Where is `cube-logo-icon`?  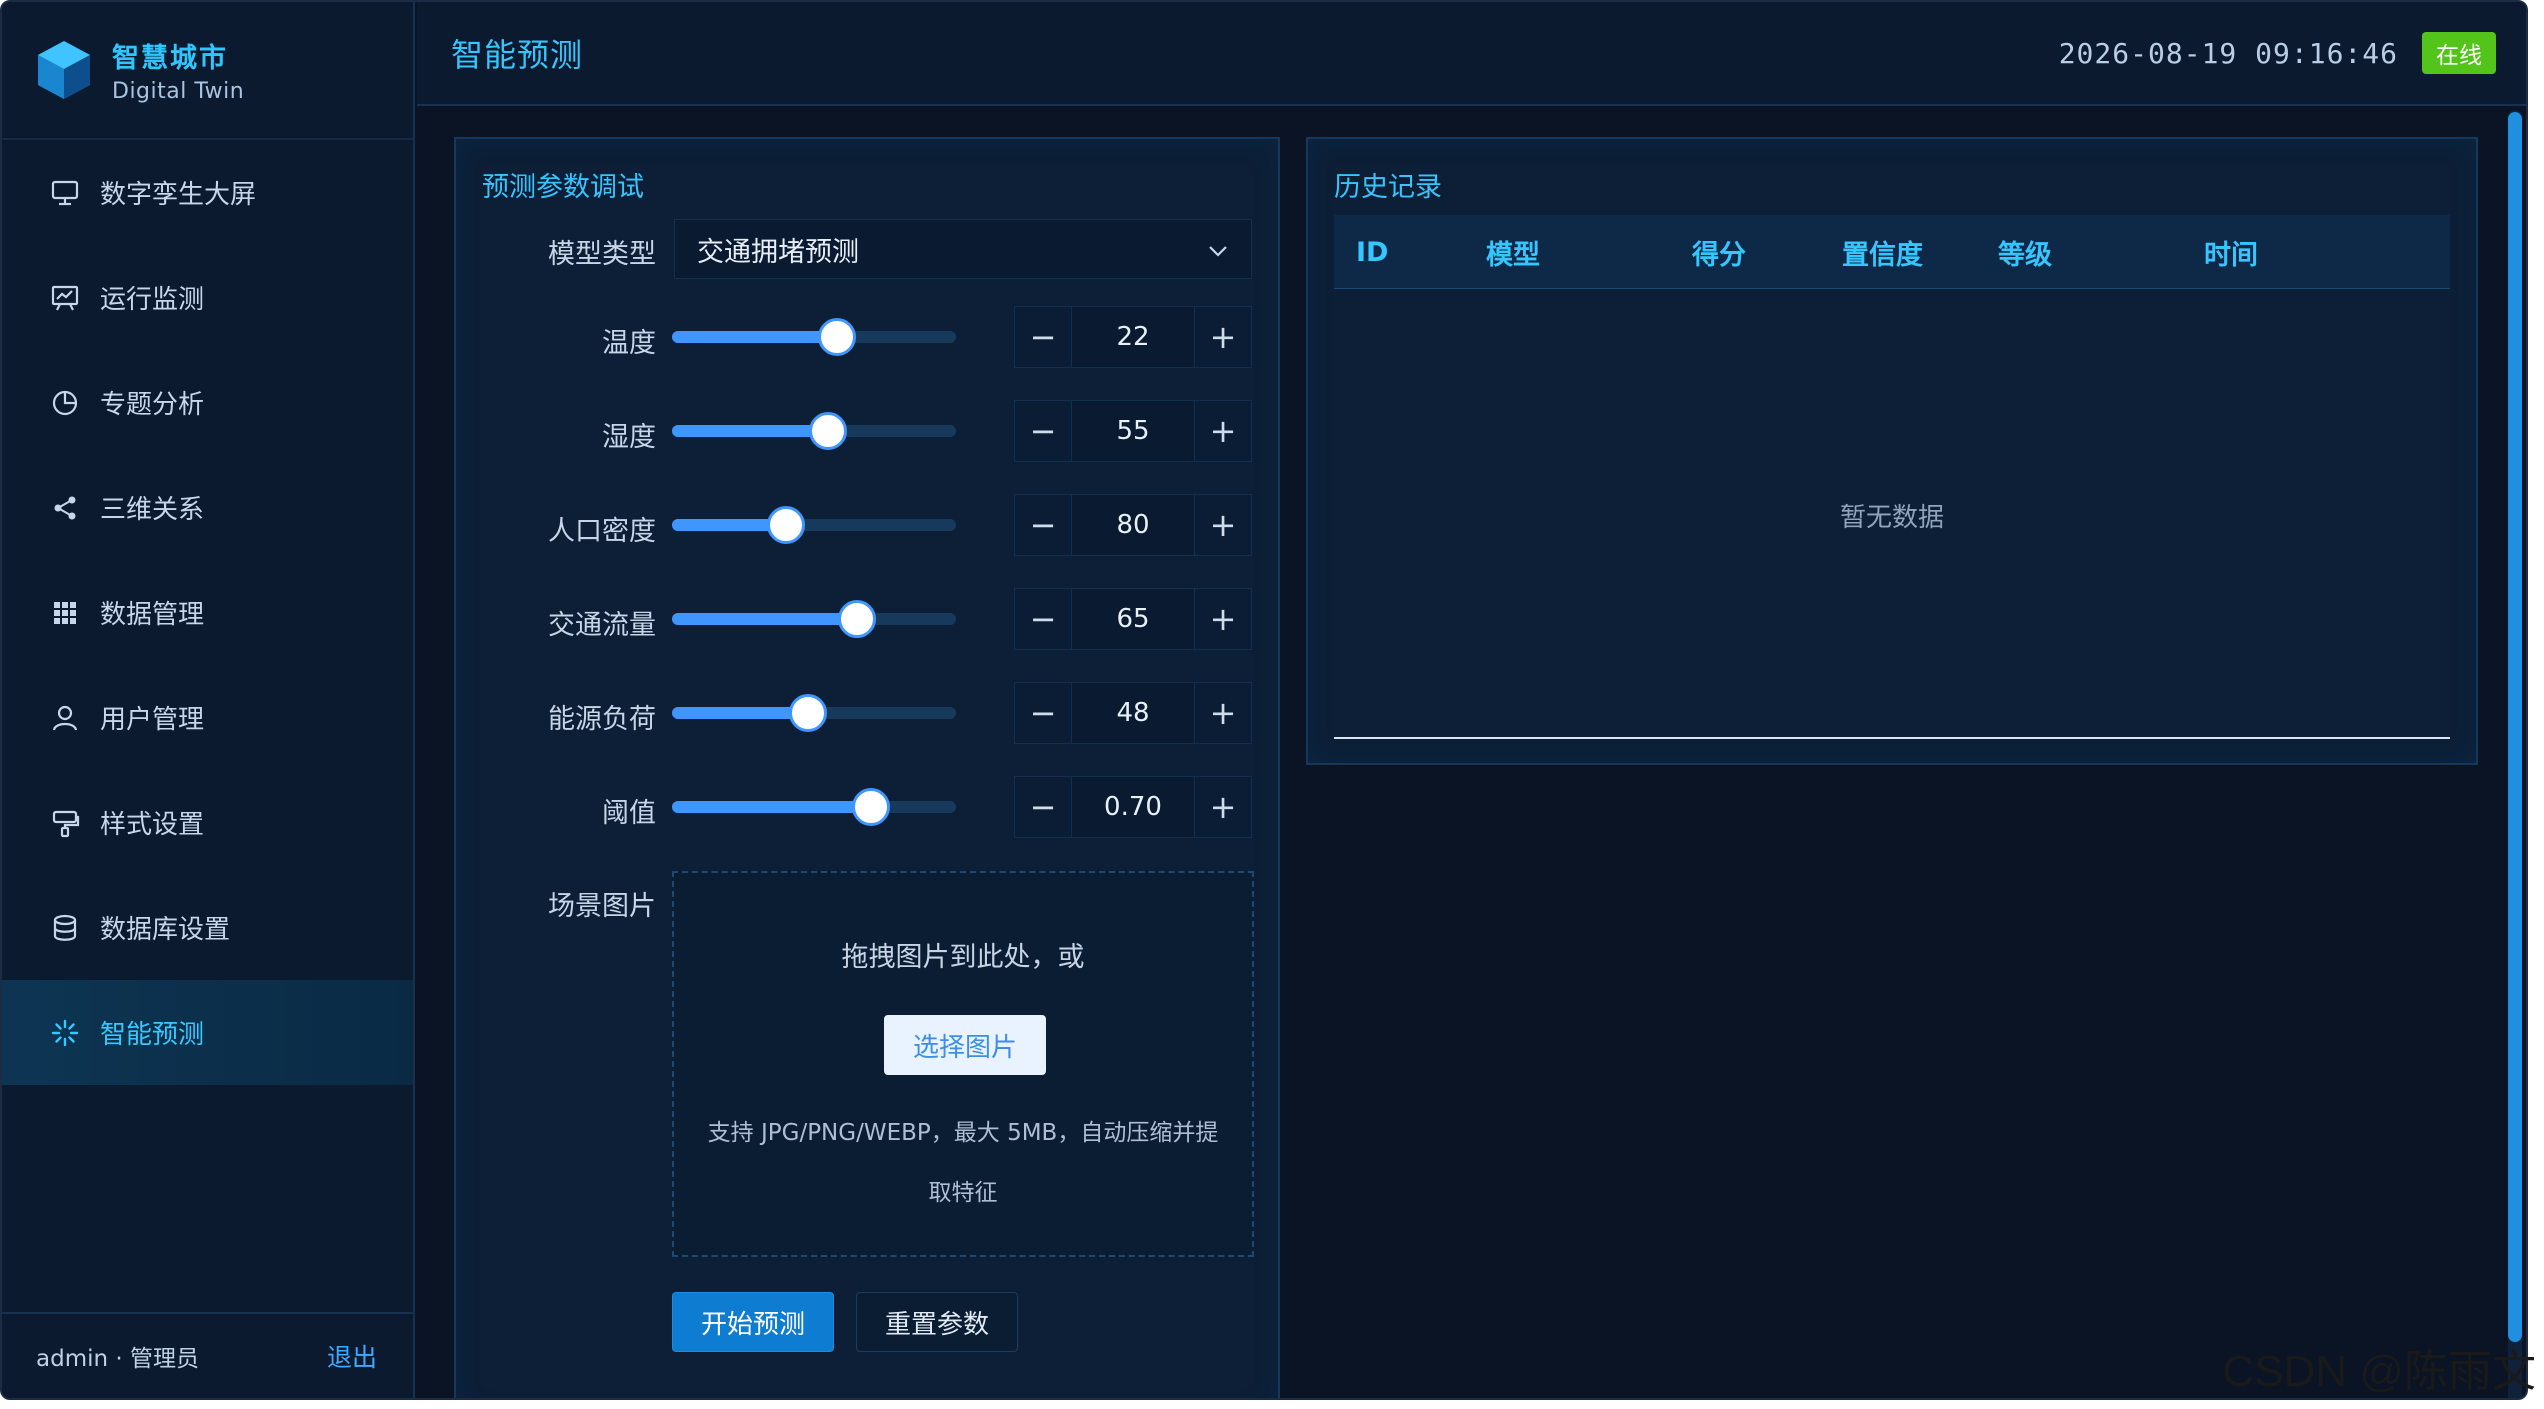
cube-logo-icon is located at coordinates (64, 70).